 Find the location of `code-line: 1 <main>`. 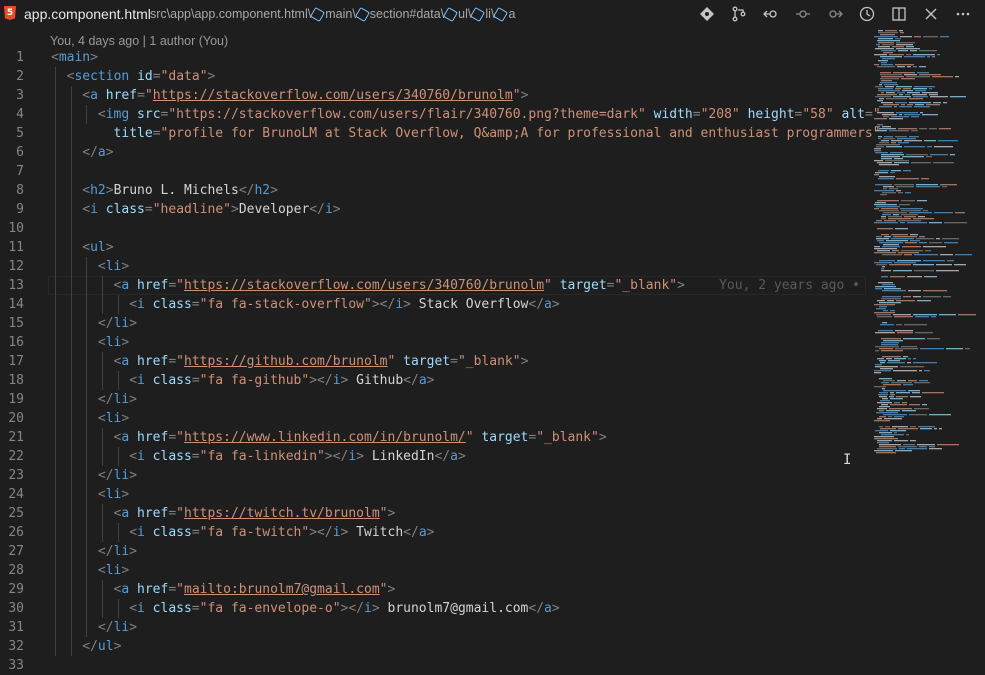

code-line: 1 <main> is located at coordinates (433, 57).